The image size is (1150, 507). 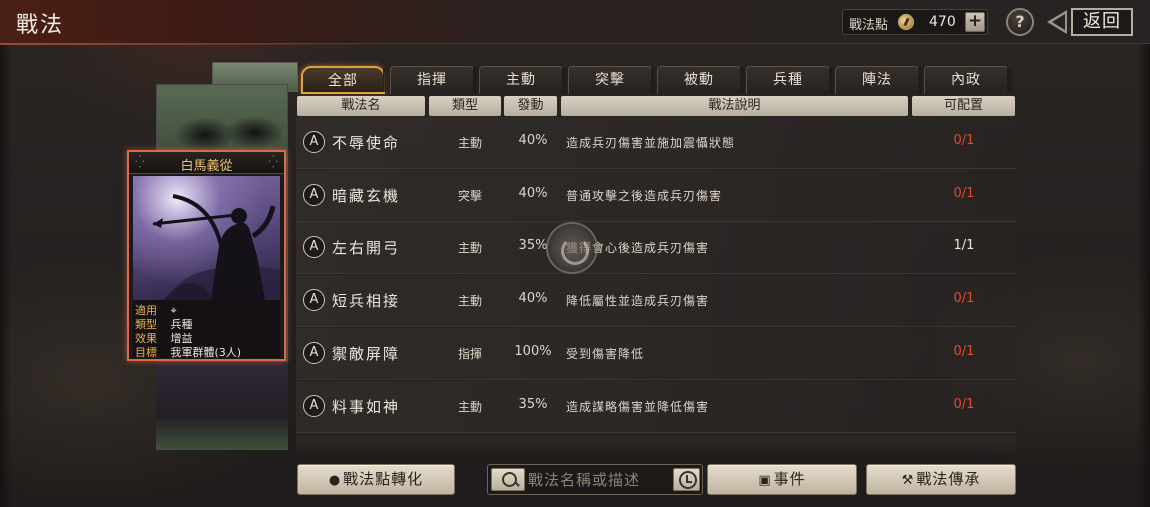 I want to click on table-row: A 暗藏玄機 突擊 40% 普通攻擊之後造成兵刃傷害 0/1, so click(x=656, y=196).